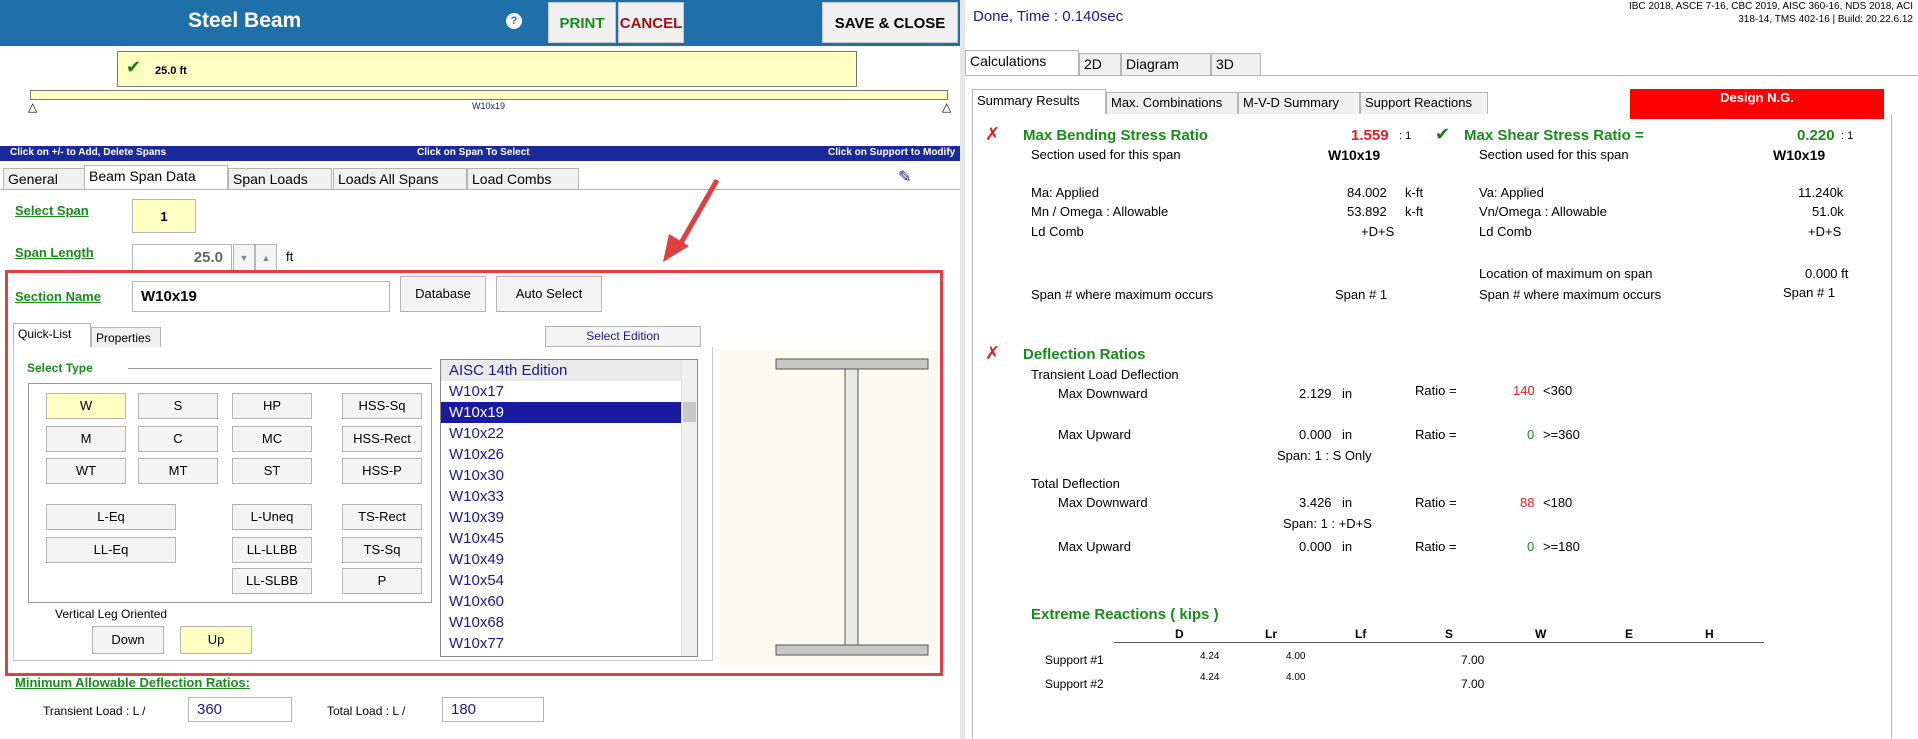 This screenshot has height=739, width=1918. Describe the element at coordinates (382, 406) in the screenshot. I see `type-button-hss-sq: HSS-Sq` at that location.